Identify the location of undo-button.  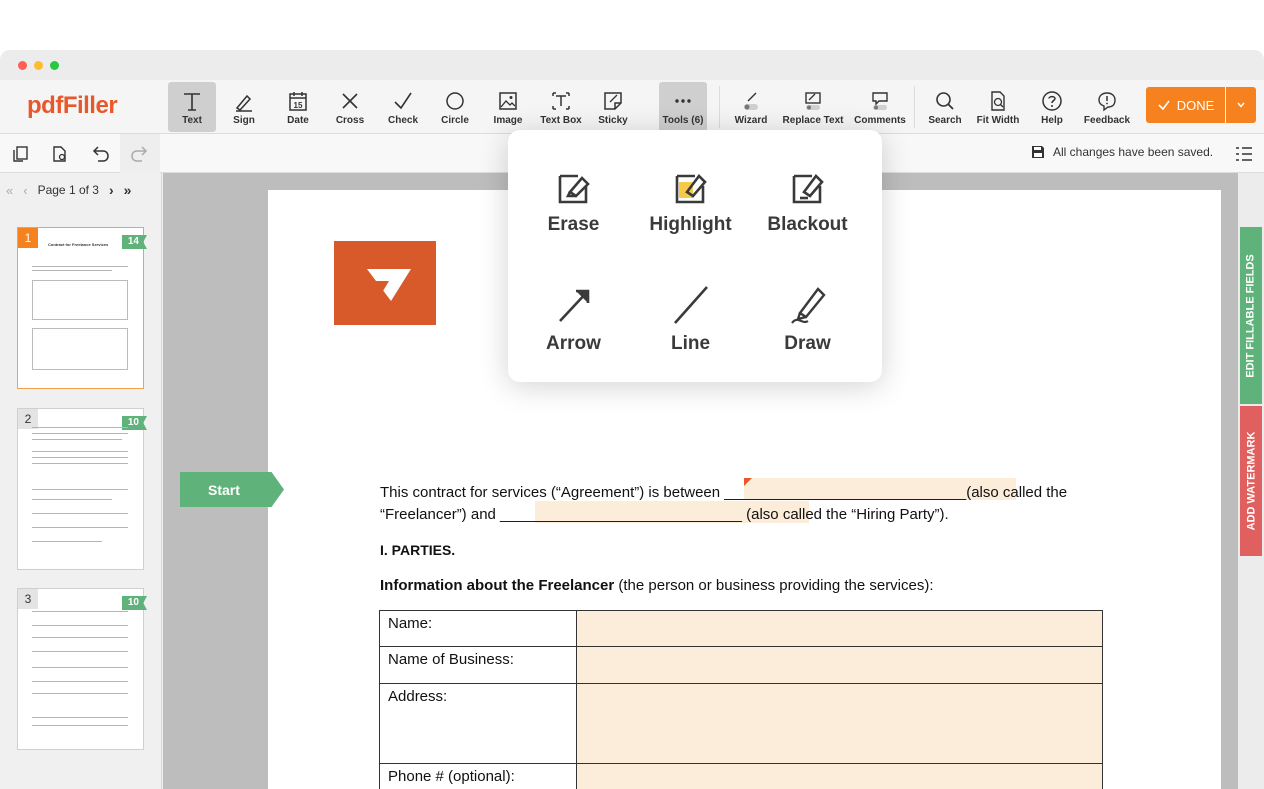
(100, 153).